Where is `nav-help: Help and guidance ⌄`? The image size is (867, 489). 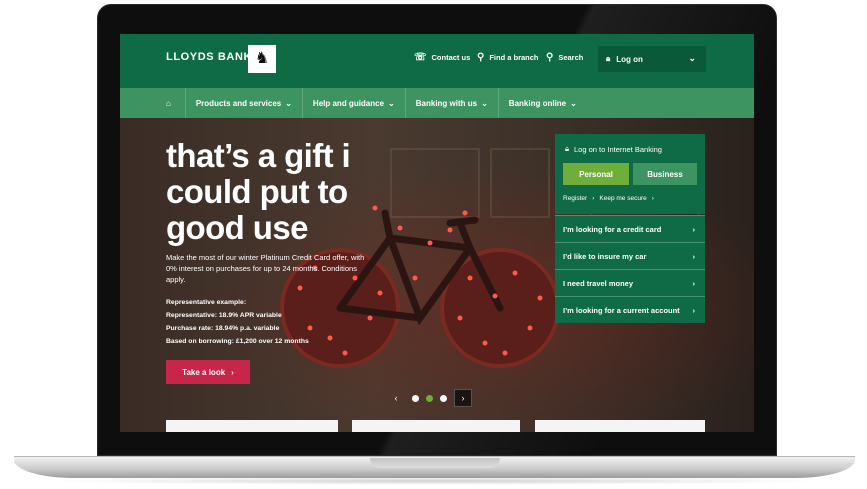
nav-help: Help and guidance ⌄ is located at coordinates (354, 103).